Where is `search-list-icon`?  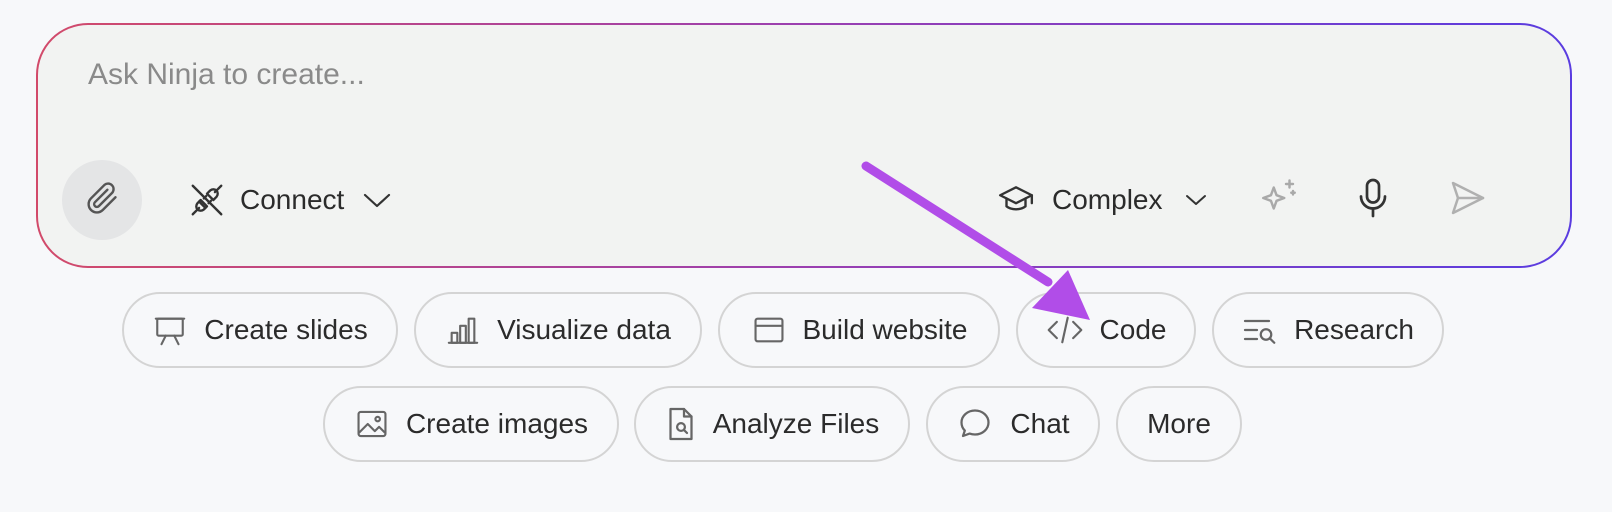 search-list-icon is located at coordinates (1260, 330).